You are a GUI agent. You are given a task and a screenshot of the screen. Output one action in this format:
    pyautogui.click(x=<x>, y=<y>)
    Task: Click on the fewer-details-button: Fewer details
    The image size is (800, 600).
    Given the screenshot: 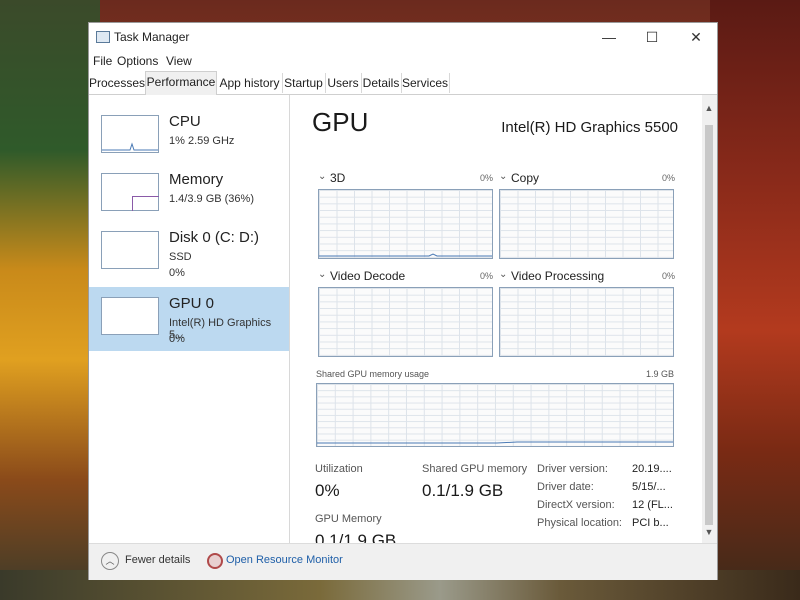 What is the action you would take?
    pyautogui.click(x=157, y=560)
    